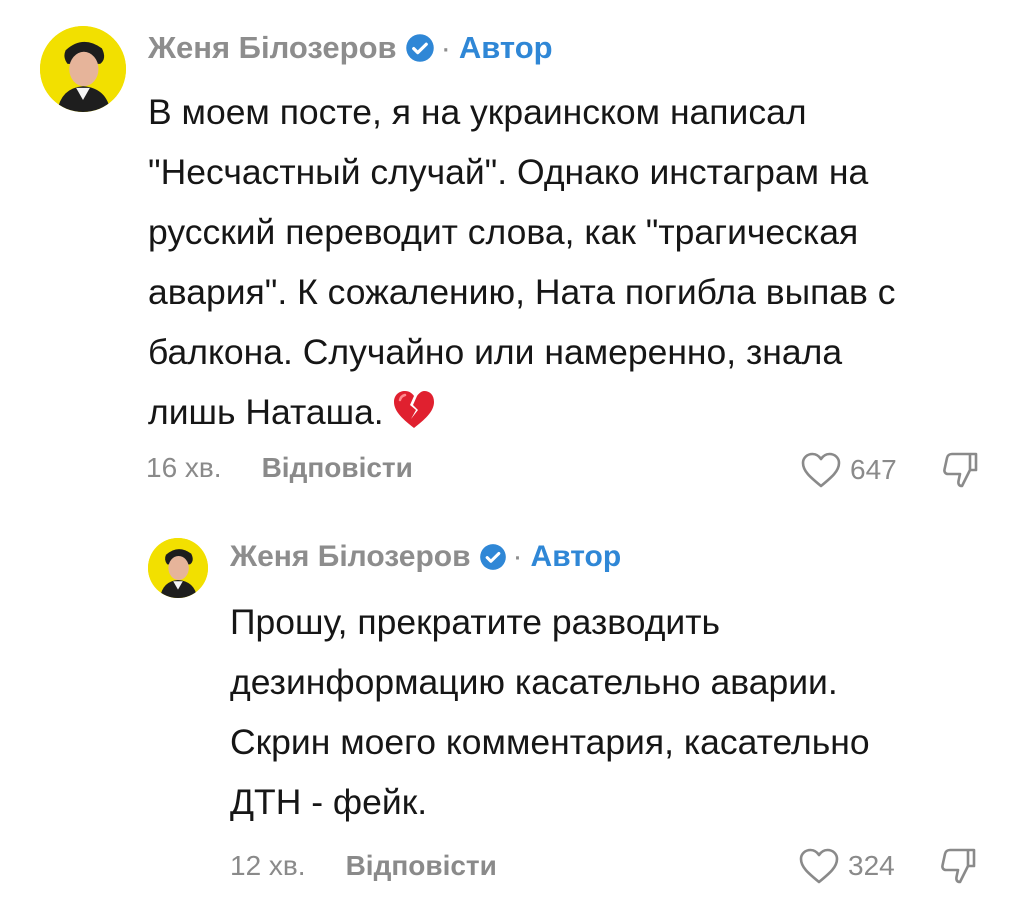 The width and height of the screenshot is (1022, 900). Describe the element at coordinates (534, 682) in the screenshot. I see `comment-text-line: дезинформацию касательно аварии.` at that location.